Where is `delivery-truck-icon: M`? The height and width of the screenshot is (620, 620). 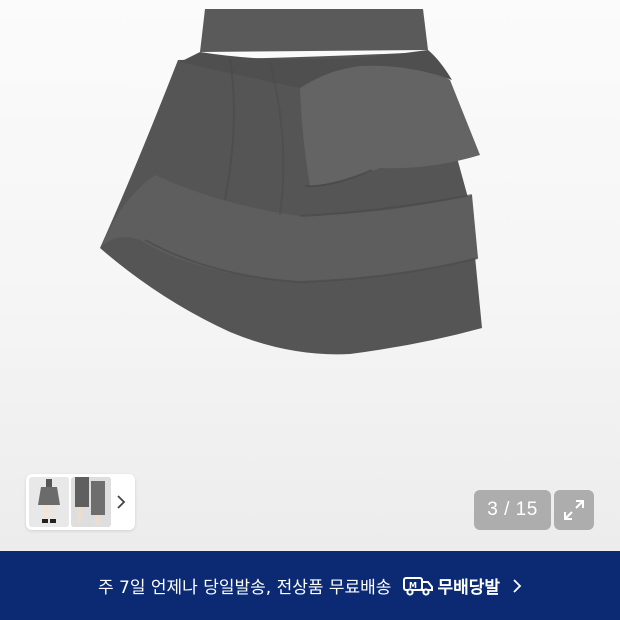
delivery-truck-icon: M is located at coordinates (418, 586).